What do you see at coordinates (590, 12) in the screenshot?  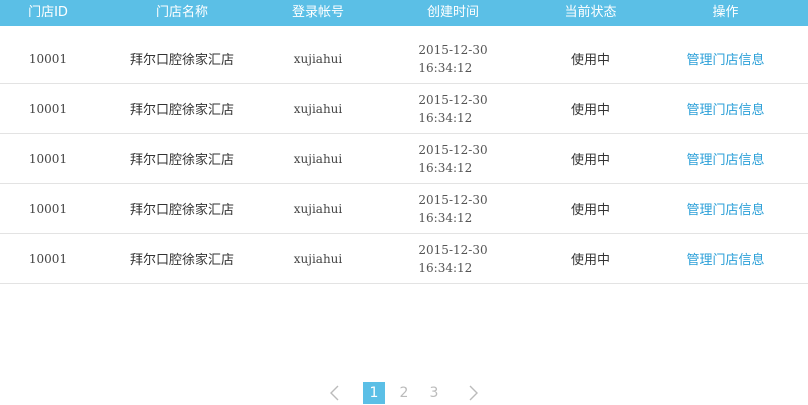 I see `header-current-status: 当前状态` at bounding box center [590, 12].